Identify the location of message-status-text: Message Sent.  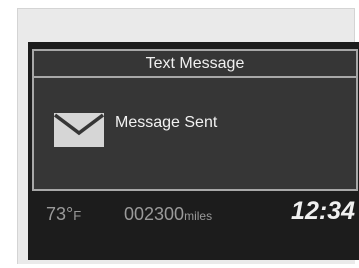
(166, 122).